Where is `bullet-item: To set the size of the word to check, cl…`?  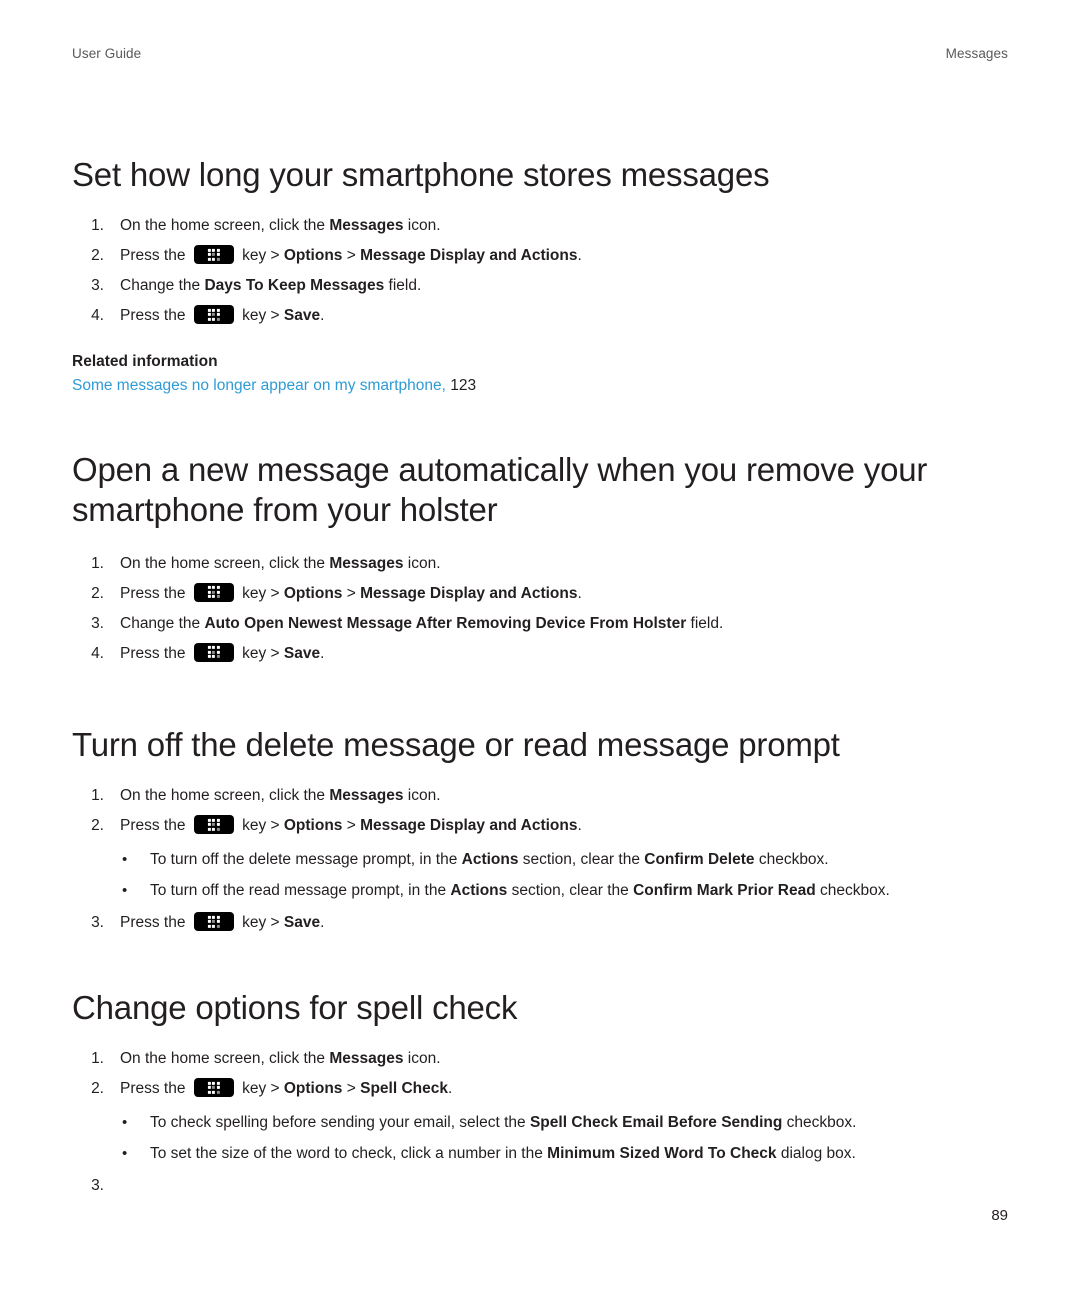 bullet-item: To set the size of the word to check, cl… is located at coordinates (540, 1153).